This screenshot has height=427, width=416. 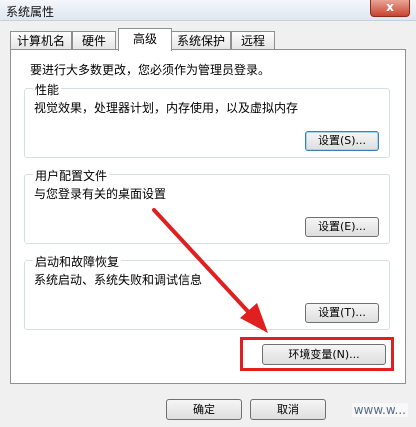 I want to click on performance-title: 性能, so click(x=47, y=89).